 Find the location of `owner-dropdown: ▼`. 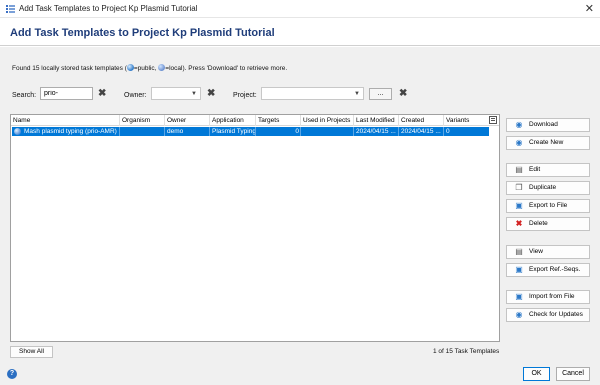

owner-dropdown: ▼ is located at coordinates (176, 93).